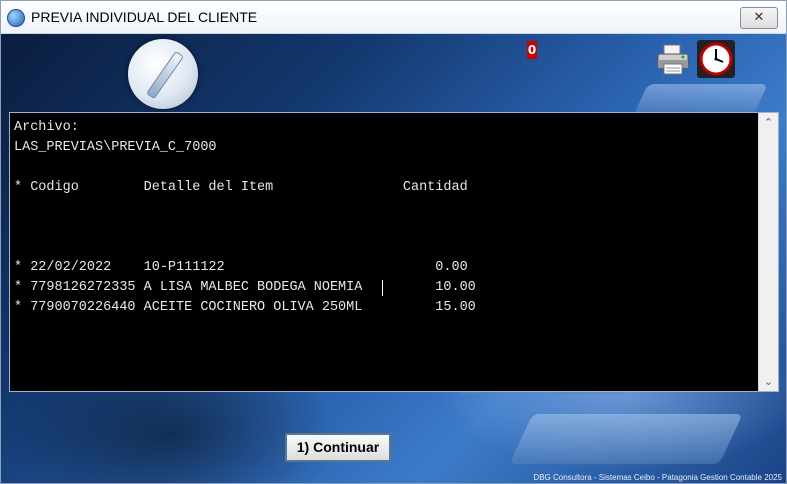 This screenshot has width=787, height=484. What do you see at coordinates (768, 252) in the screenshot?
I see `vertical-scrollbar: ⌃ ⌄` at bounding box center [768, 252].